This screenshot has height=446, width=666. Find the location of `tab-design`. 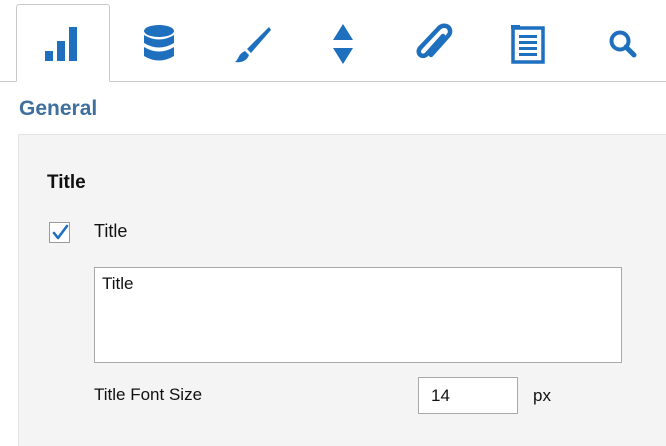

tab-design is located at coordinates (252, 44).